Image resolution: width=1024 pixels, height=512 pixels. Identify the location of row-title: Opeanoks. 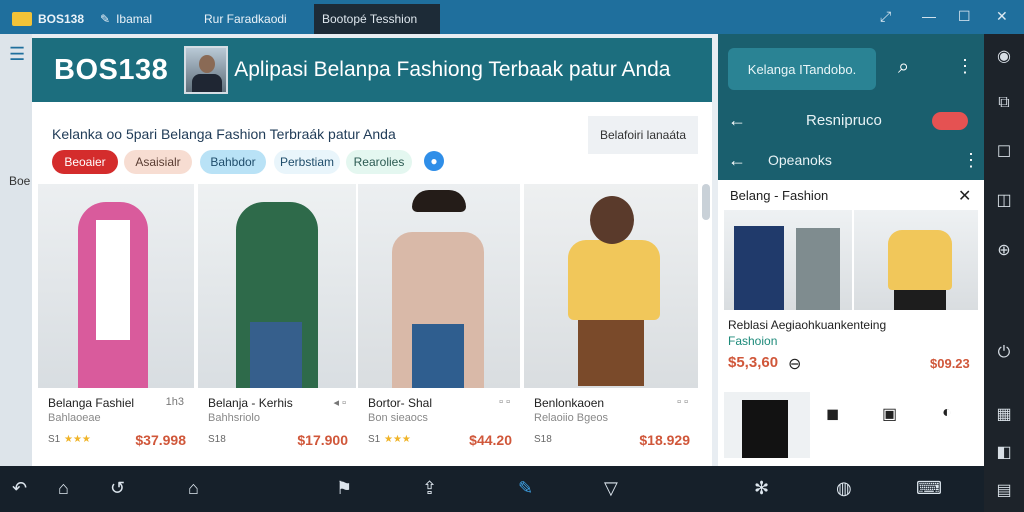
(800, 160).